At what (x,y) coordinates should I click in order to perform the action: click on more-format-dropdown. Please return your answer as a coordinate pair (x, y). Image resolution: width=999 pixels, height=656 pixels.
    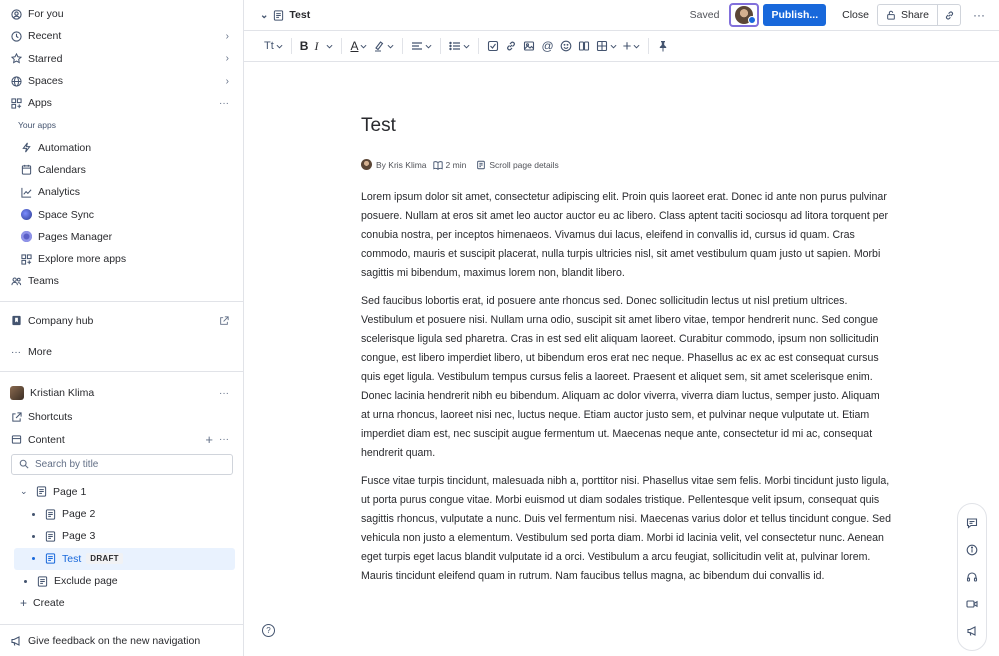
    Looking at the image, I should click on (328, 46).